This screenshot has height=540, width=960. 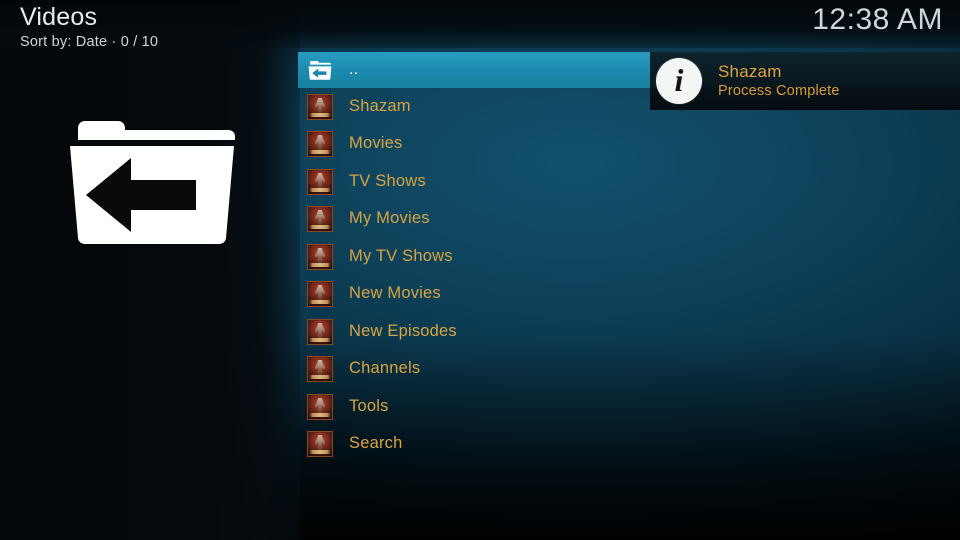 What do you see at coordinates (629, 256) in the screenshot?
I see `list-item: My TV Shows` at bounding box center [629, 256].